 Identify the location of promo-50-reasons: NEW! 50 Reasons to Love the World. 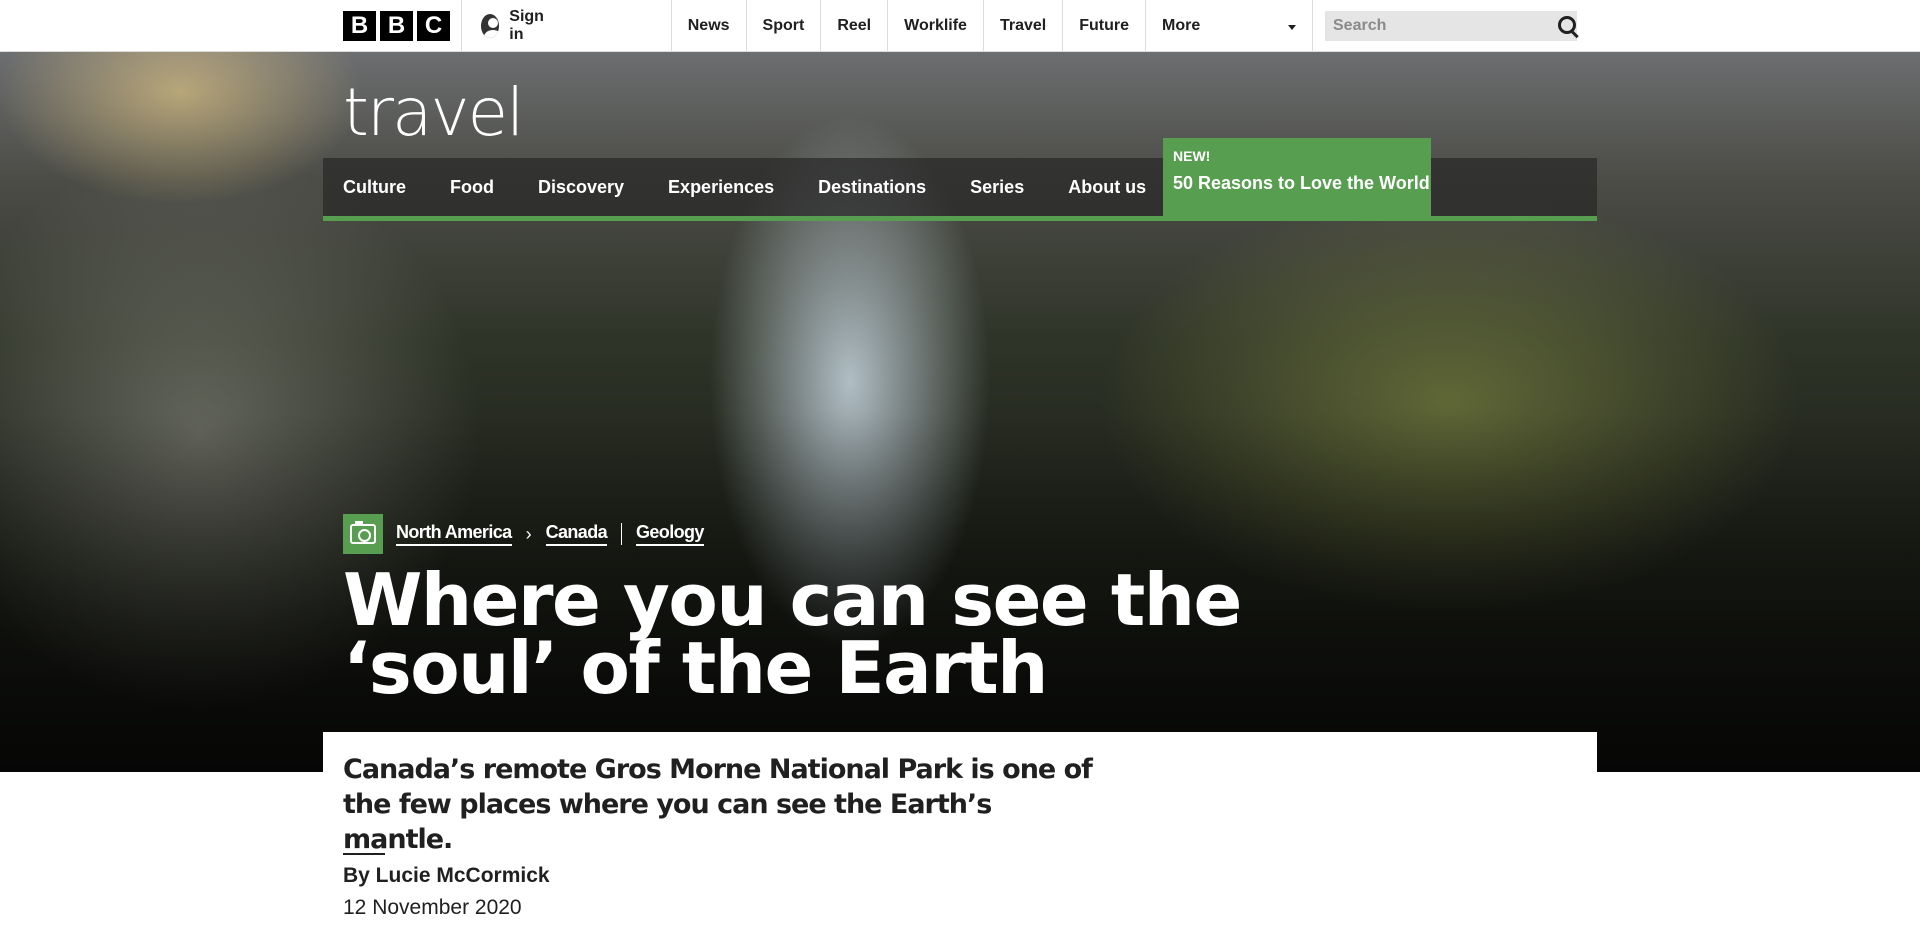
(1297, 177).